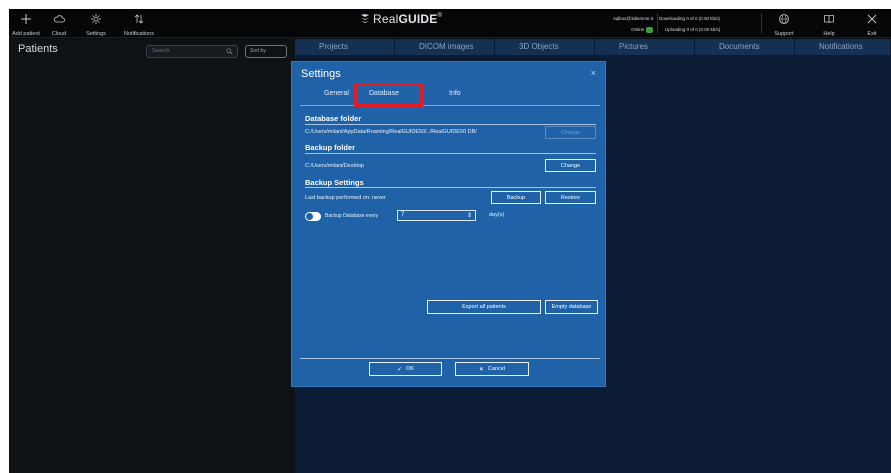 The image size is (891, 473). Describe the element at coordinates (455, 93) in the screenshot. I see `tab-info: Info` at that location.